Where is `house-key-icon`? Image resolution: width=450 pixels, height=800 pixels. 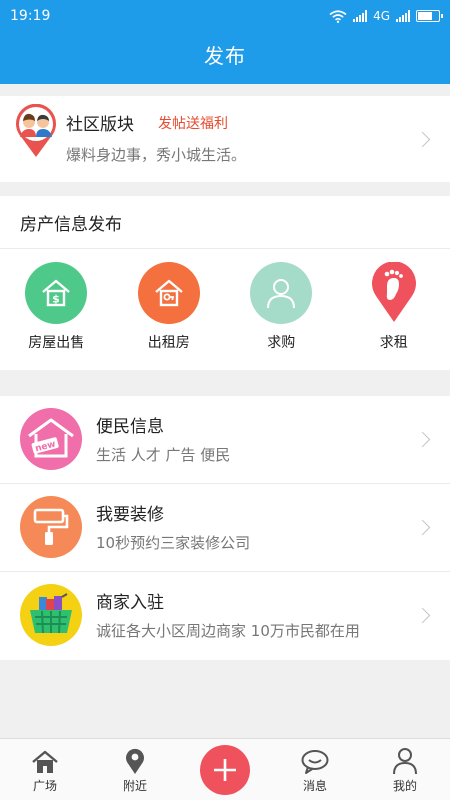 house-key-icon is located at coordinates (168, 293).